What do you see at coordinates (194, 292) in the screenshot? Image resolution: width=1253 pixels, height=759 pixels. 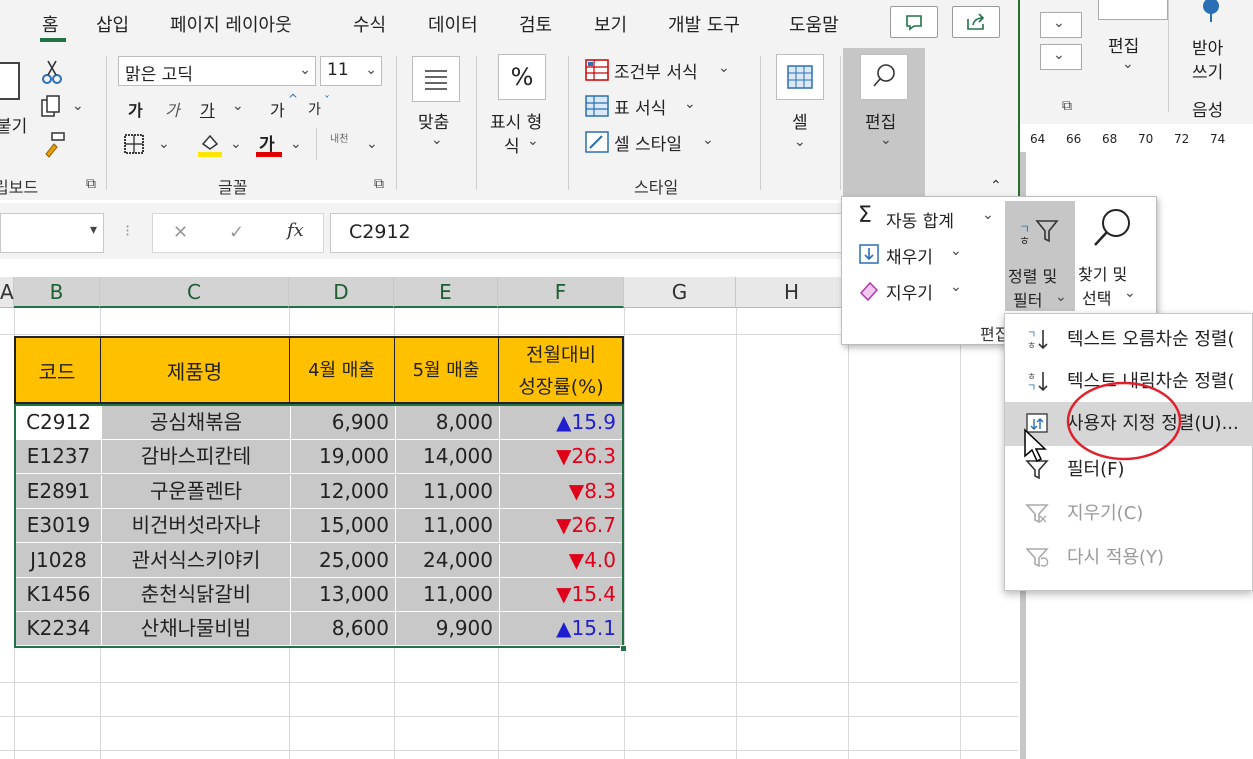 I see `col-header-c: C` at bounding box center [194, 292].